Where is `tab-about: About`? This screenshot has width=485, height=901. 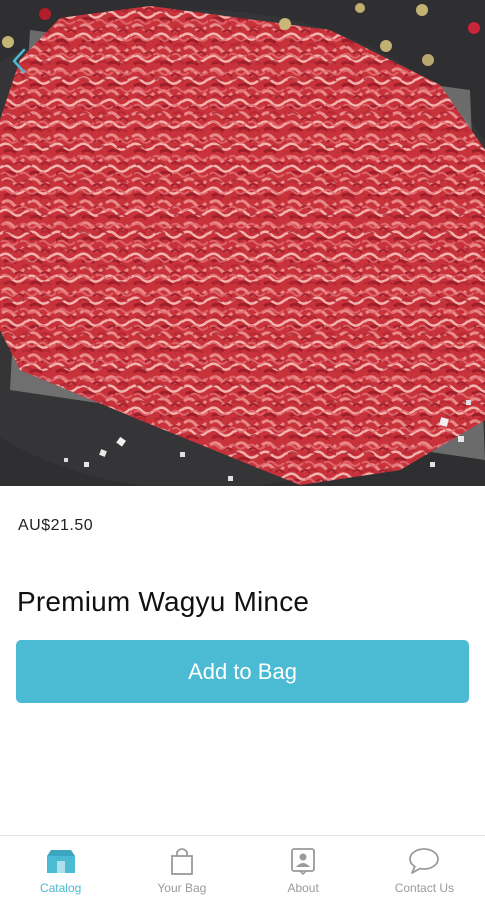 tab-about: About is located at coordinates (303, 868).